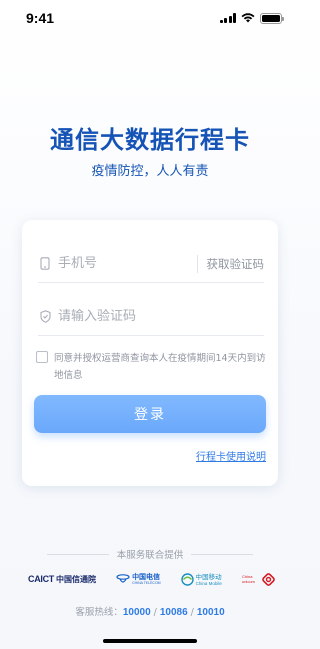 Image resolution: width=320 pixels, height=649 pixels. I want to click on login-button: 登录, so click(150, 414).